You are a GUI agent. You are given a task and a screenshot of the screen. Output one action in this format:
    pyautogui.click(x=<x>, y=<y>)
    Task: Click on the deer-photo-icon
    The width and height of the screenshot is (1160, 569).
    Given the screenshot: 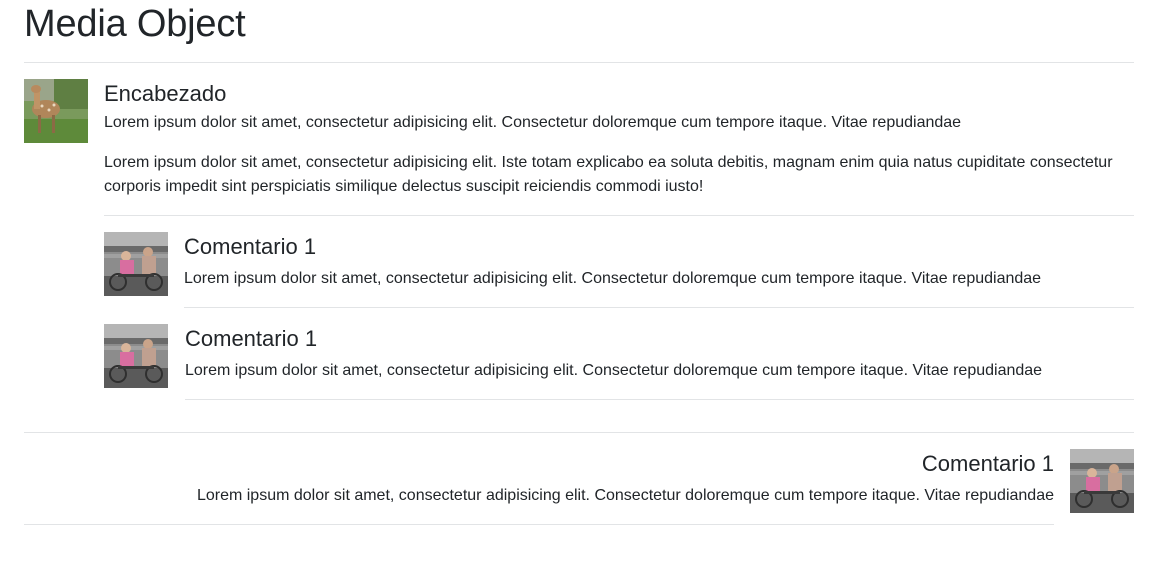 What is the action you would take?
    pyautogui.click(x=56, y=111)
    